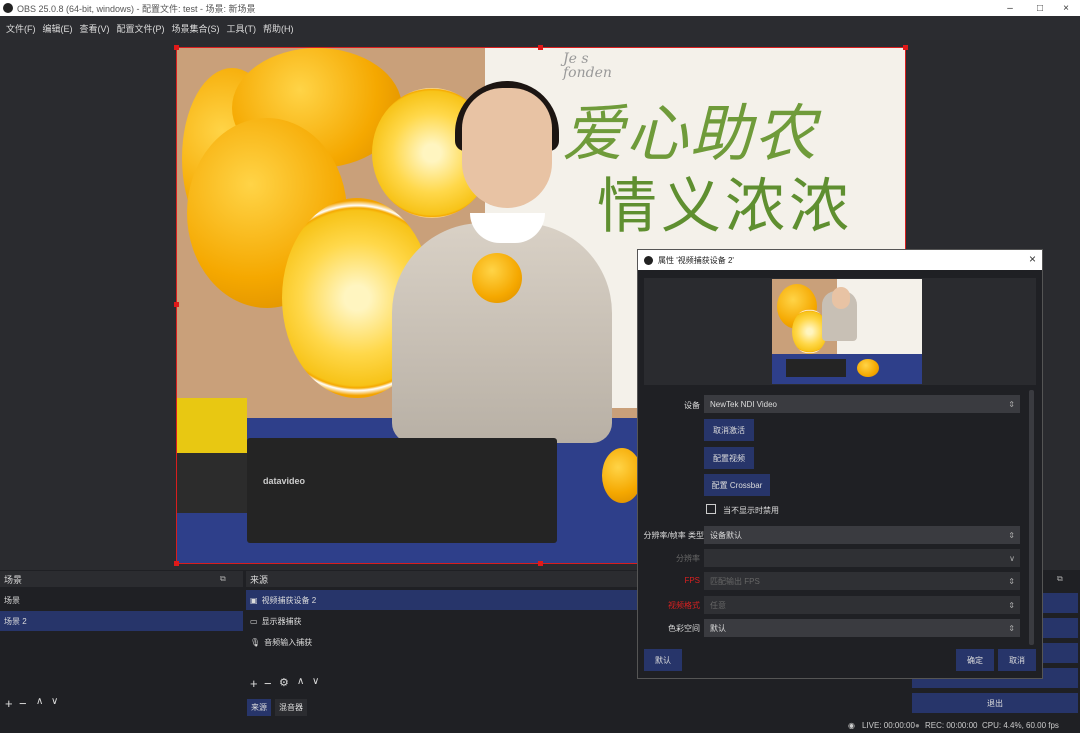 This screenshot has height=733, width=1080. What do you see at coordinates (141, 28) in the screenshot?
I see `menu-profile: 配置文件(P)` at bounding box center [141, 28].